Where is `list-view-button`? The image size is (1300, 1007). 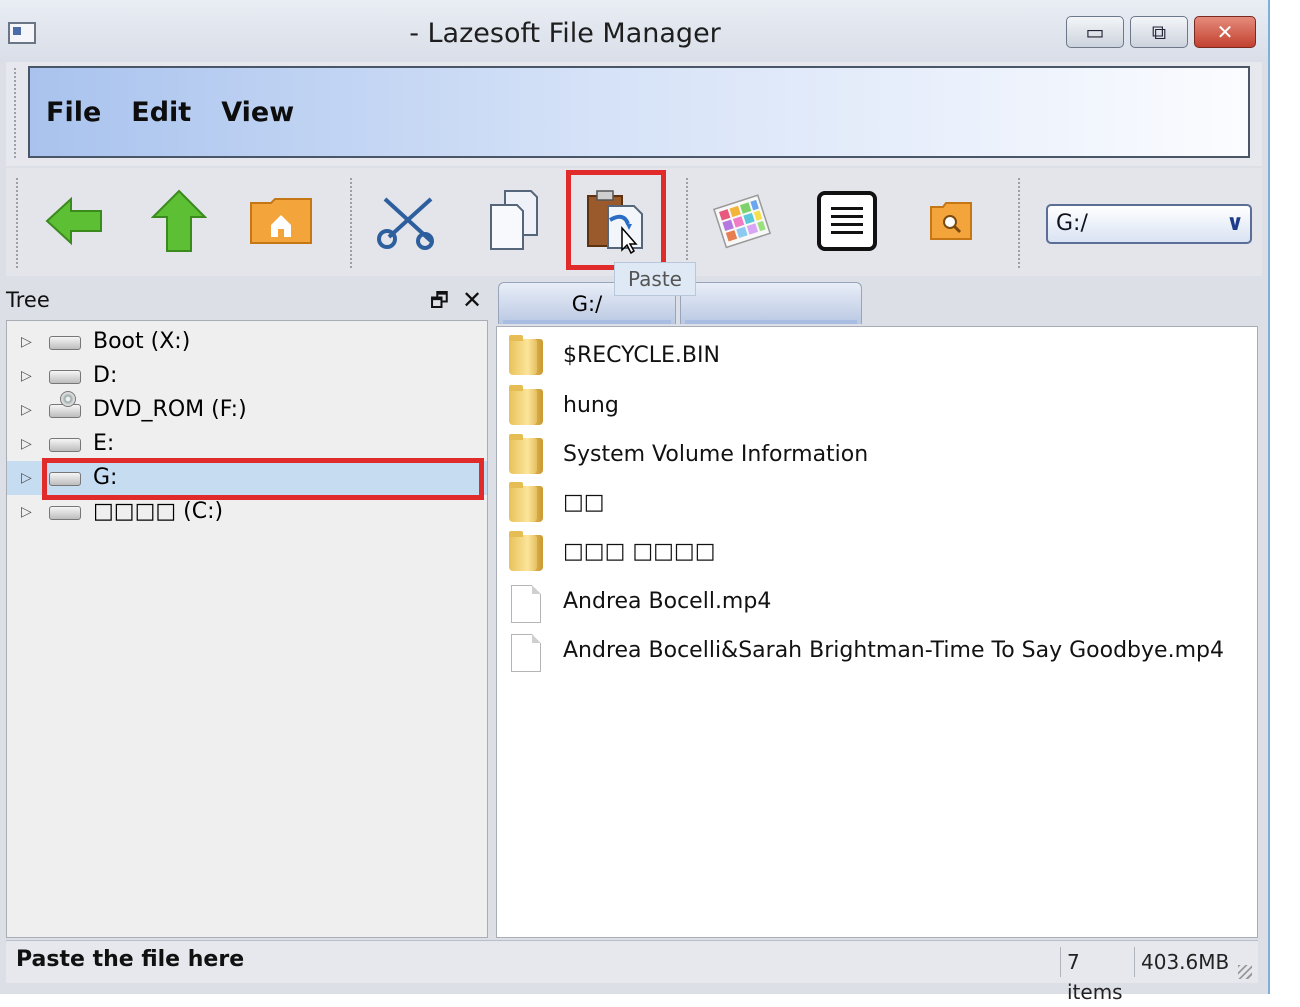 list-view-button is located at coordinates (847, 221).